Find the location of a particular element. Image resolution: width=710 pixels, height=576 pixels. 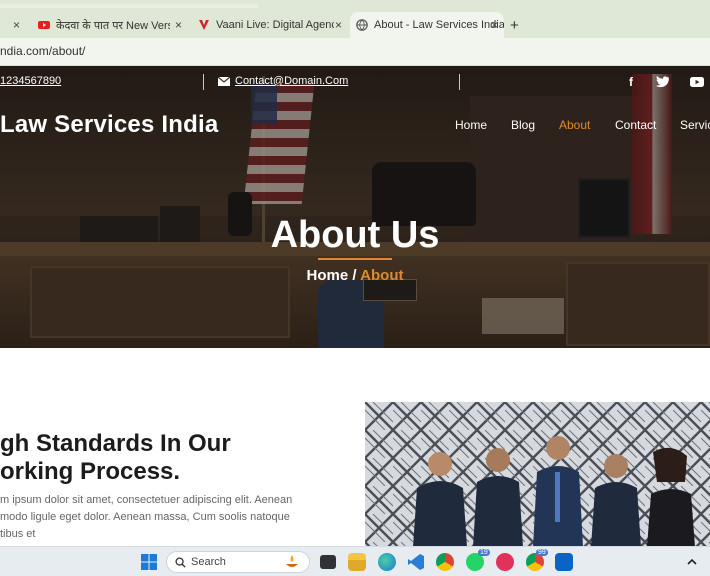

tab-previous: × is located at coordinates (13, 25).